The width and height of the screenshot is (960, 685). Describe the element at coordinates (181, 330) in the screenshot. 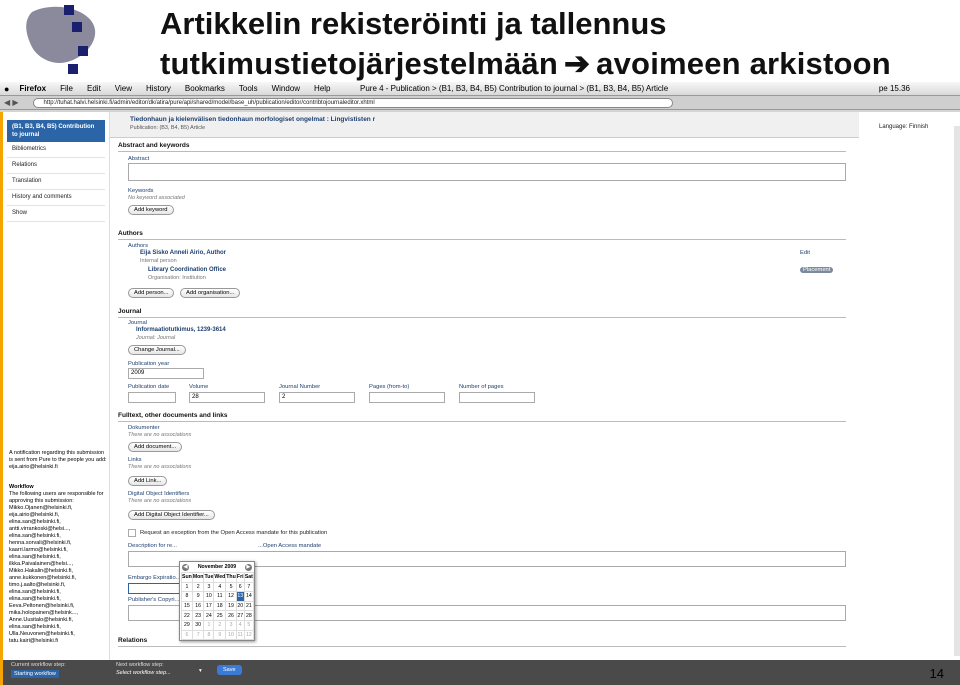

I see `journal-name: Informaatiotutkimus, 1239-3614` at that location.